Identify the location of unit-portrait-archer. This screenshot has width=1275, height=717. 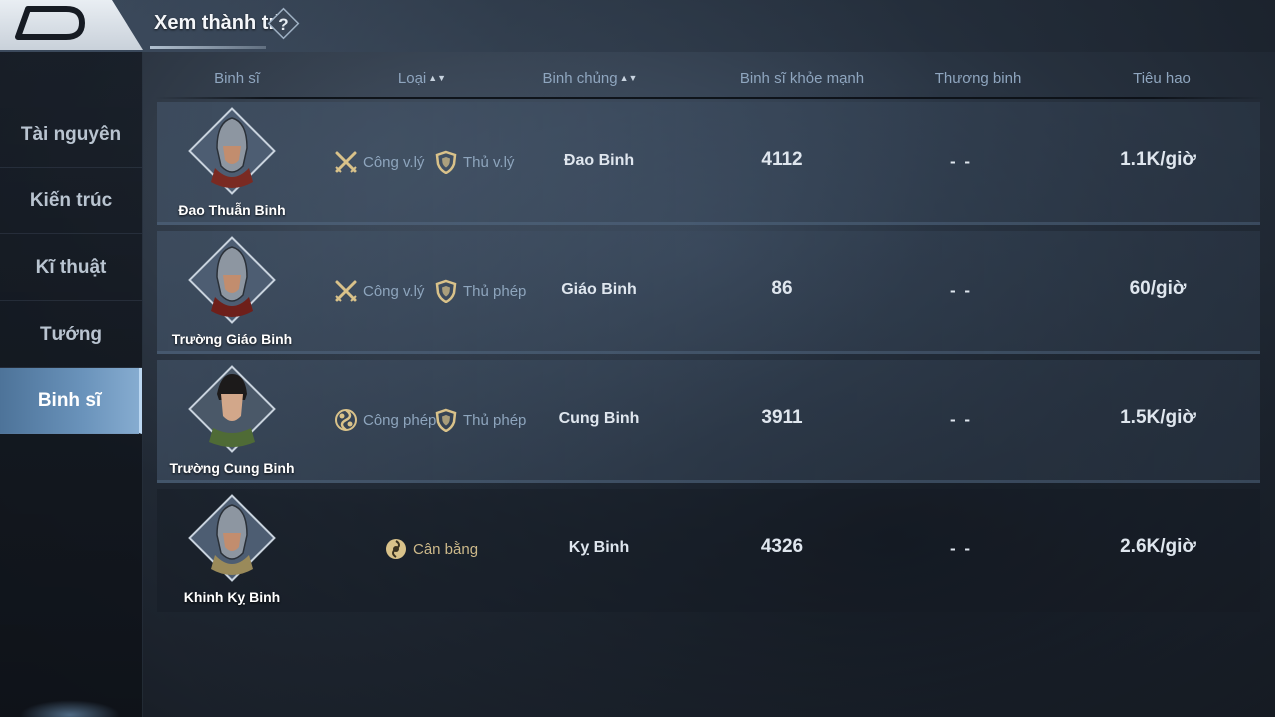
(232, 409).